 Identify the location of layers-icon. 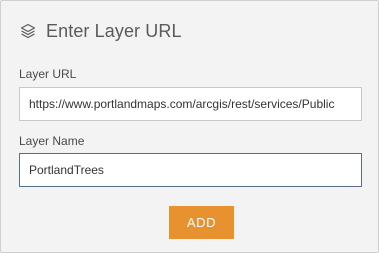
(28, 31).